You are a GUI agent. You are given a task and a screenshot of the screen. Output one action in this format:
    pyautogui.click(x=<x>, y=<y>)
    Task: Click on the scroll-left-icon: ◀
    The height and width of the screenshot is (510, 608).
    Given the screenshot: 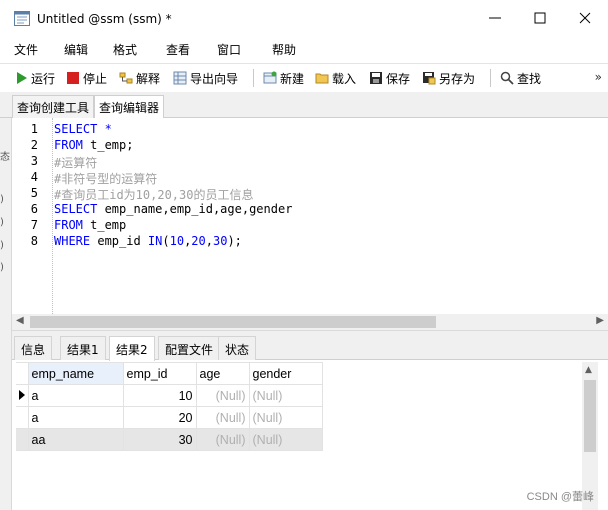 What is the action you would take?
    pyautogui.click(x=20, y=320)
    